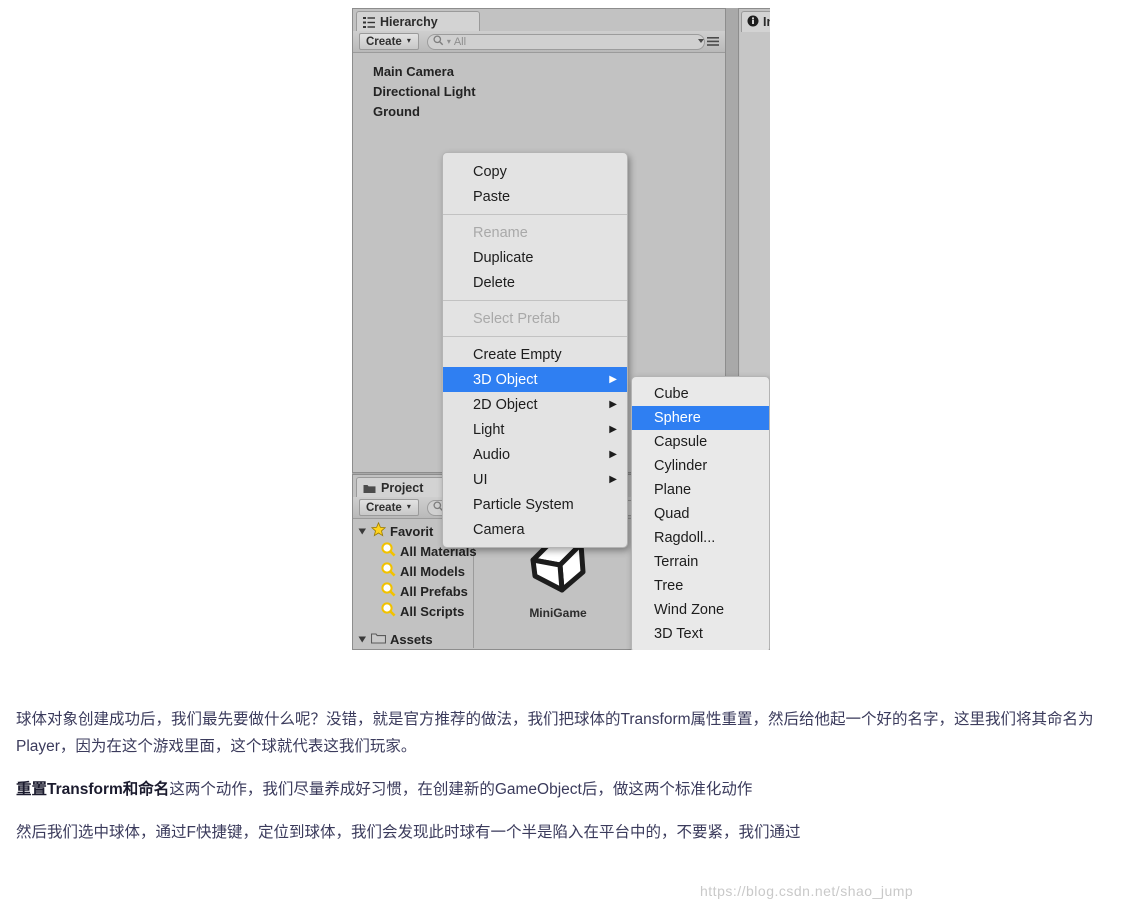 The image size is (1121, 918). I want to click on context-menu-item-label: Duplicate, so click(503, 257).